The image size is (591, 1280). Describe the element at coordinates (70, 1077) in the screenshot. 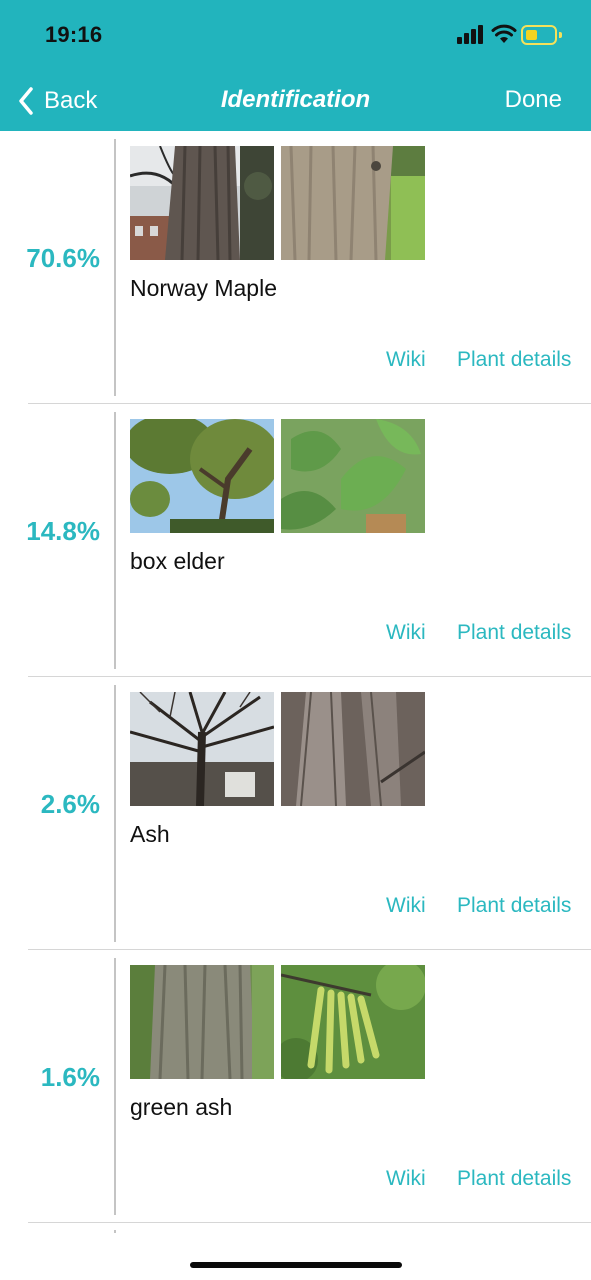

I see `match-percentage: 1.6%` at that location.